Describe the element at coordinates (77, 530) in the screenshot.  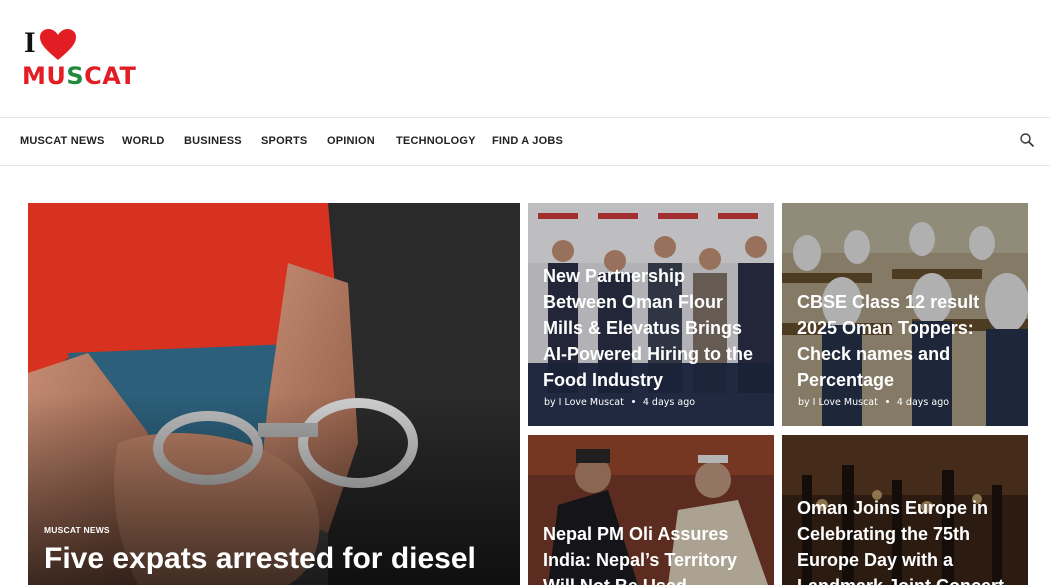
I see `featured-category-label: MUSCAT NEWS` at that location.